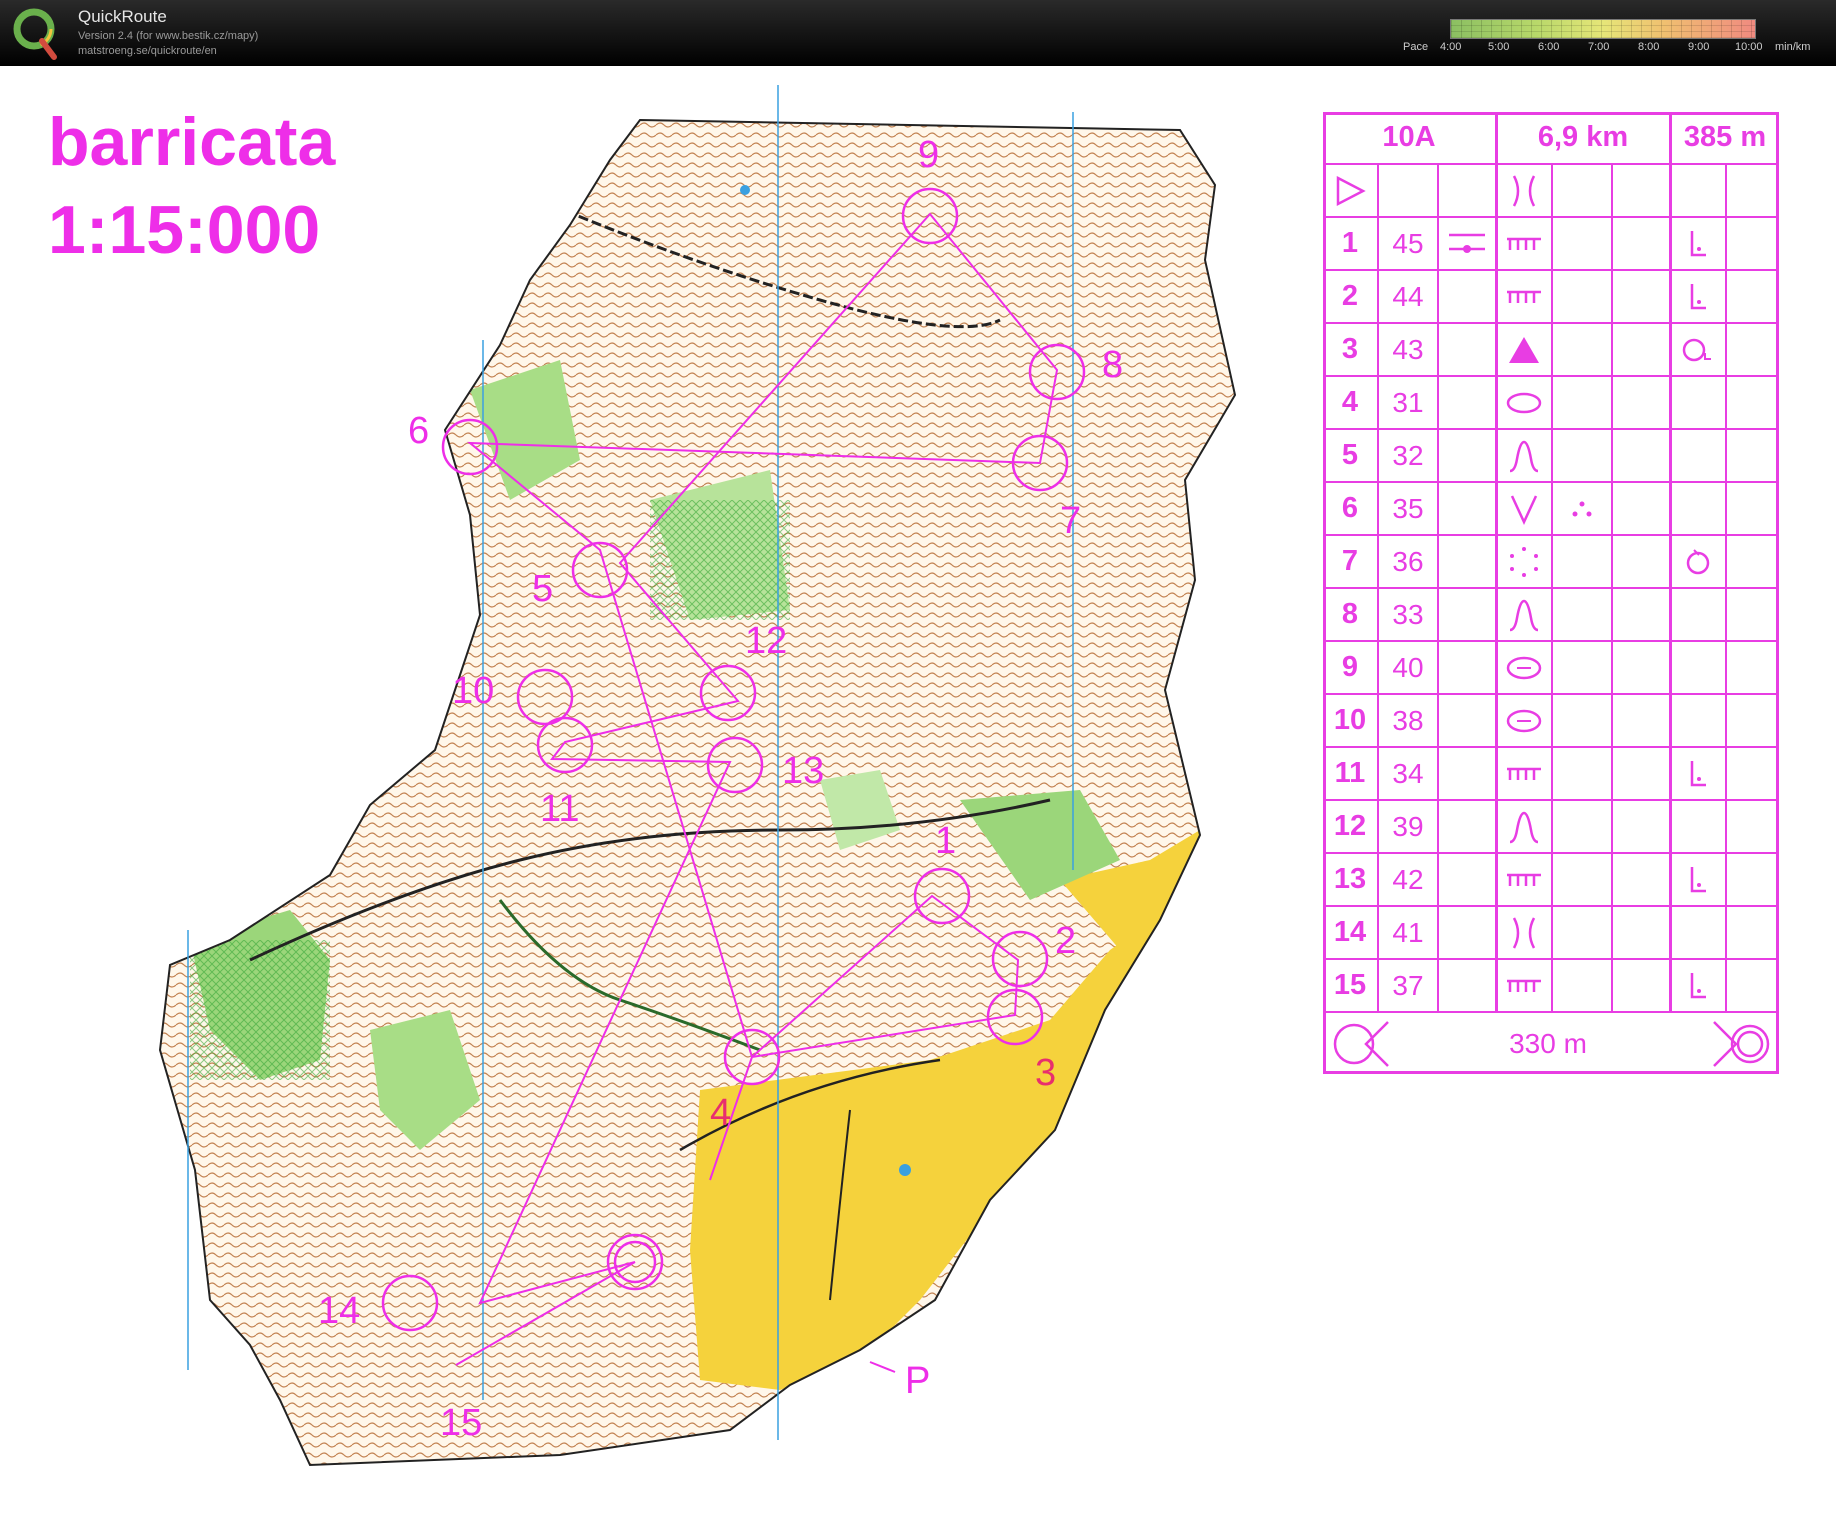 The height and width of the screenshot is (1514, 1836). Describe the element at coordinates (168, 36) in the screenshot. I see `app-version: Version 2.4 (for www.bestik.cz/mapy)` at that location.